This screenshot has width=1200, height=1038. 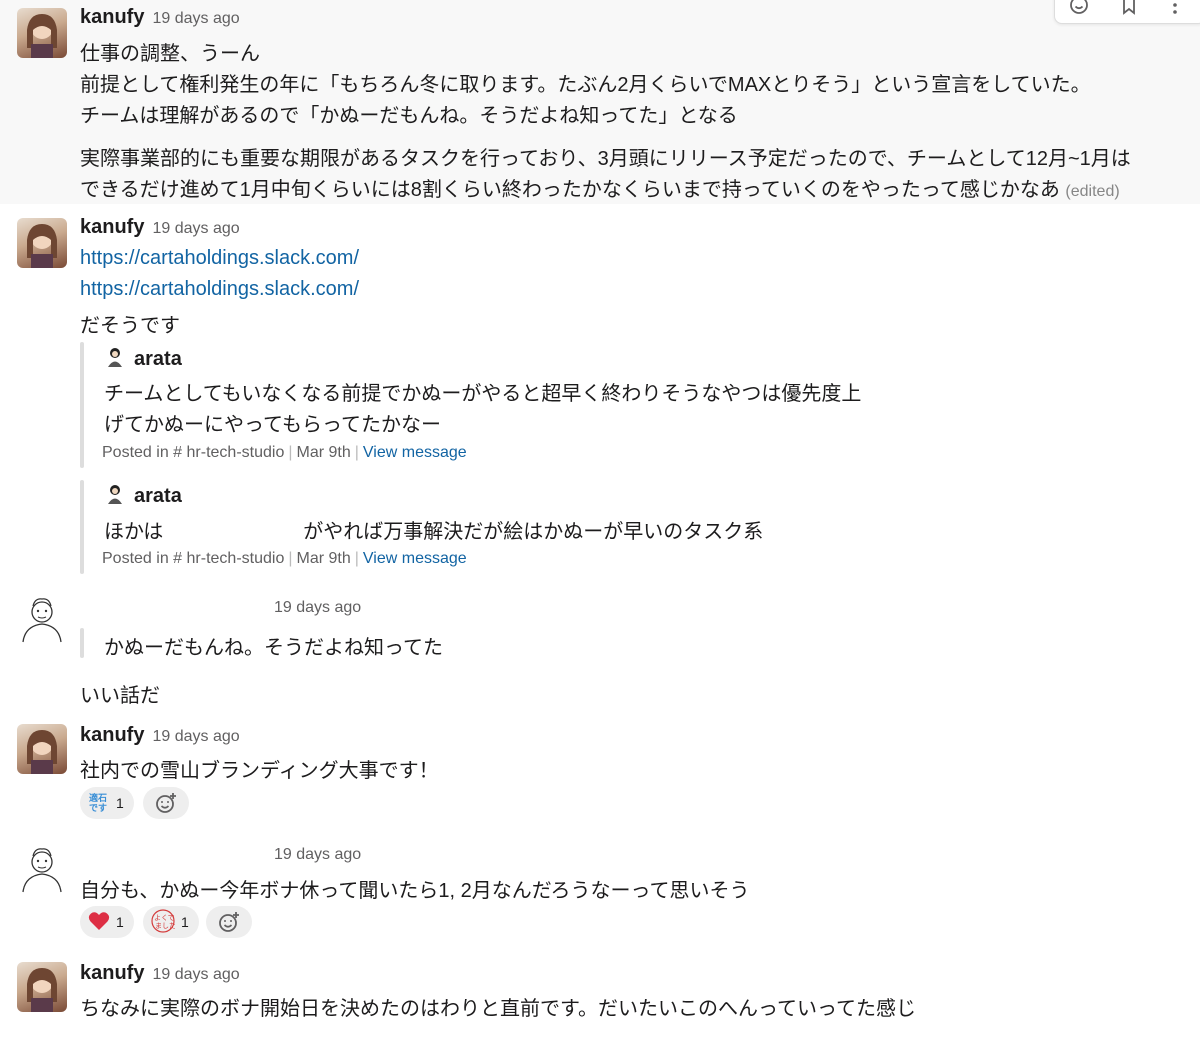 I want to click on more-actions-icon, so click(x=1175, y=8).